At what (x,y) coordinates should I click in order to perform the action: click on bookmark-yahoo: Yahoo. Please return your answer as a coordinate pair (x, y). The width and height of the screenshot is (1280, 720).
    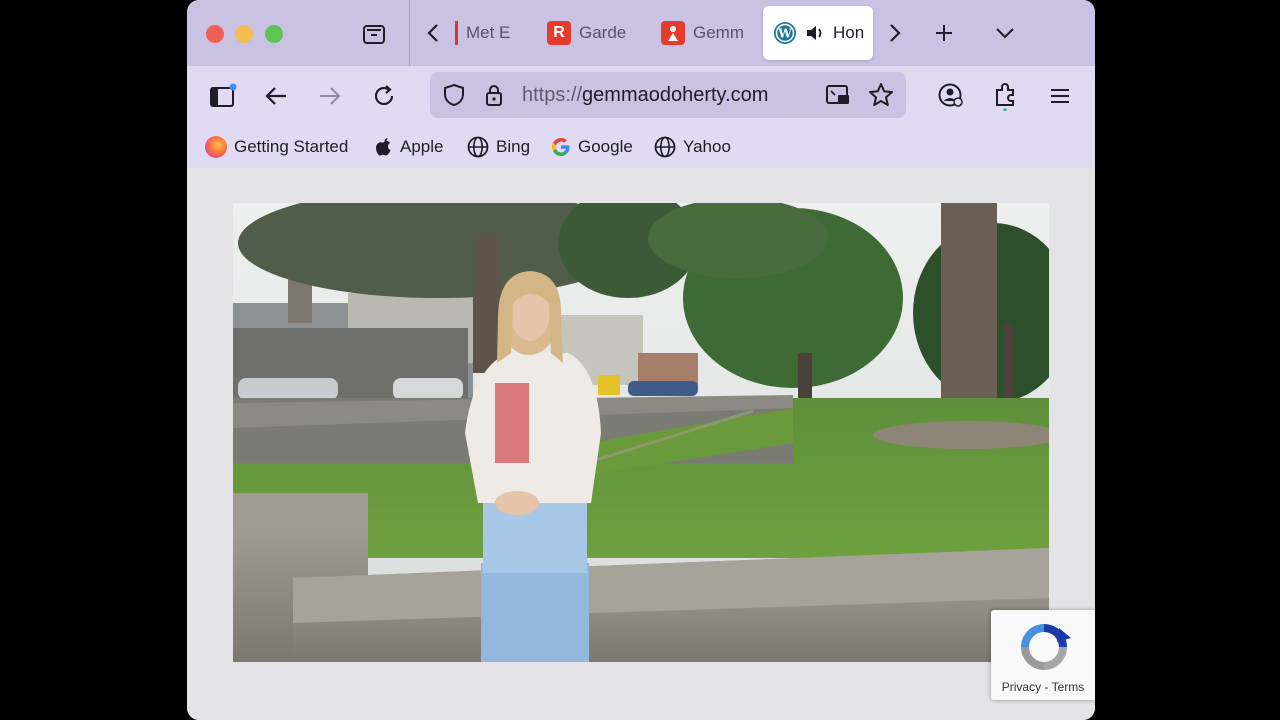
    Looking at the image, I should click on (692, 147).